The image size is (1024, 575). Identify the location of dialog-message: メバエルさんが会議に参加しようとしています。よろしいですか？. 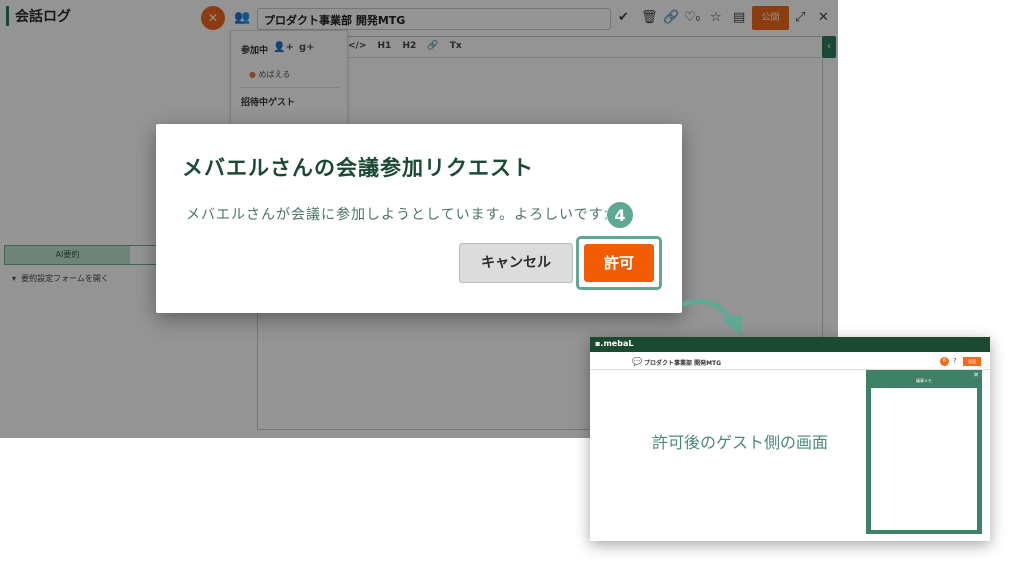
(410, 215).